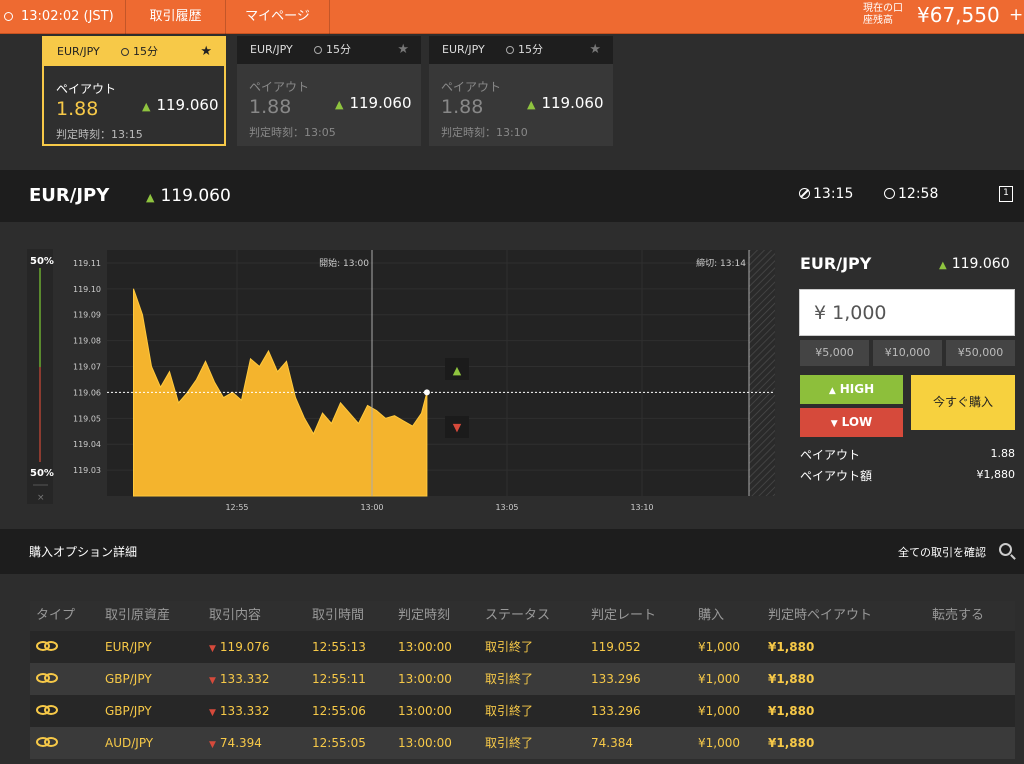 Image resolution: width=1024 pixels, height=764 pixels. Describe the element at coordinates (974, 264) in the screenshot. I see `panel-rate: ▲ 119.060` at that location.